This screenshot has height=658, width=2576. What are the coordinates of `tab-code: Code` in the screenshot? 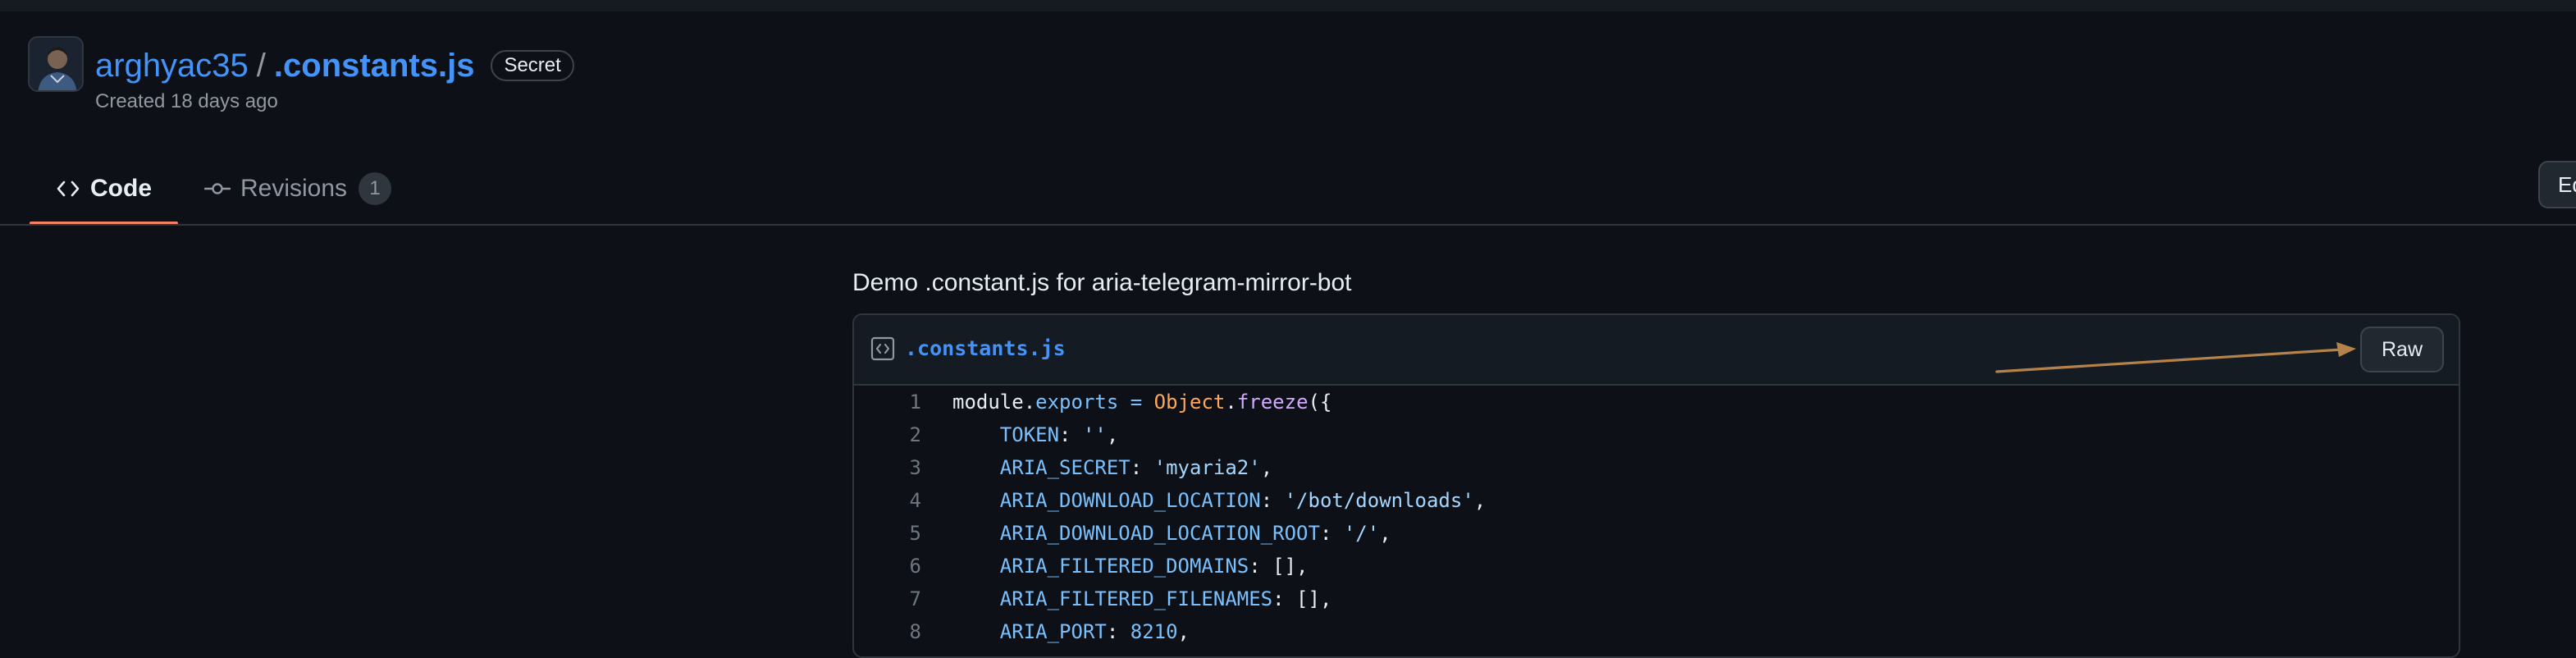 It's located at (104, 189).